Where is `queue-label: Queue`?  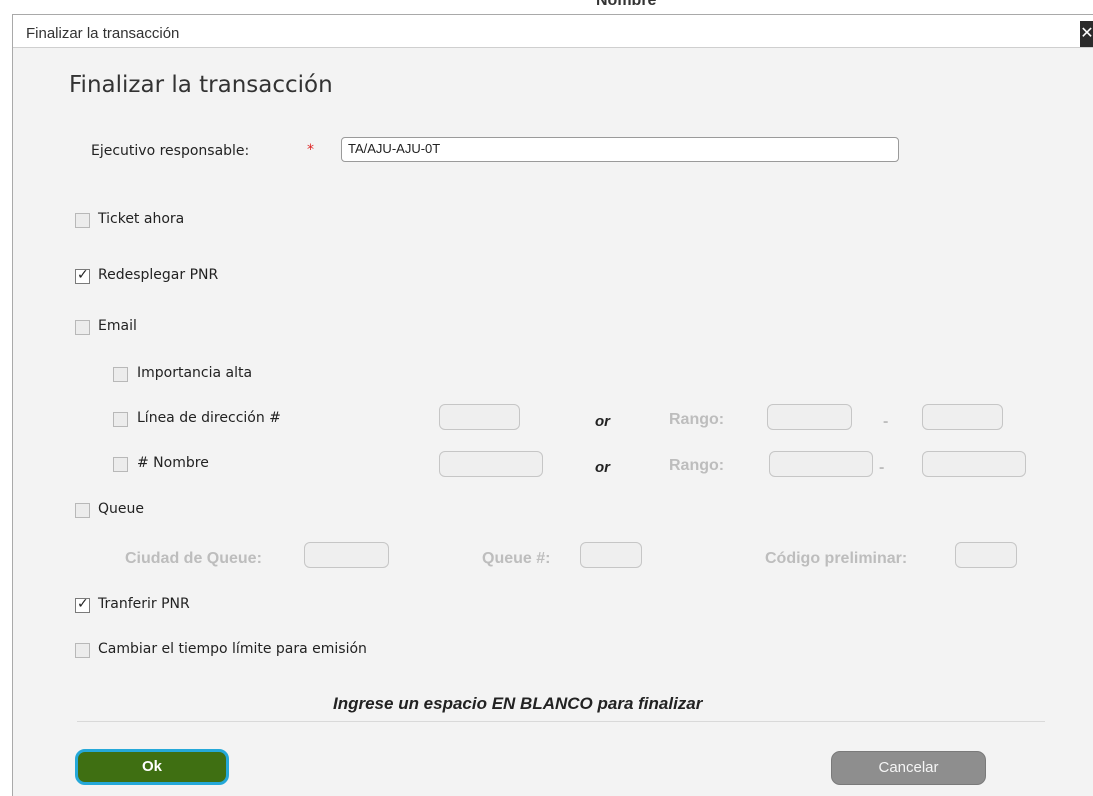
queue-label: Queue is located at coordinates (121, 509).